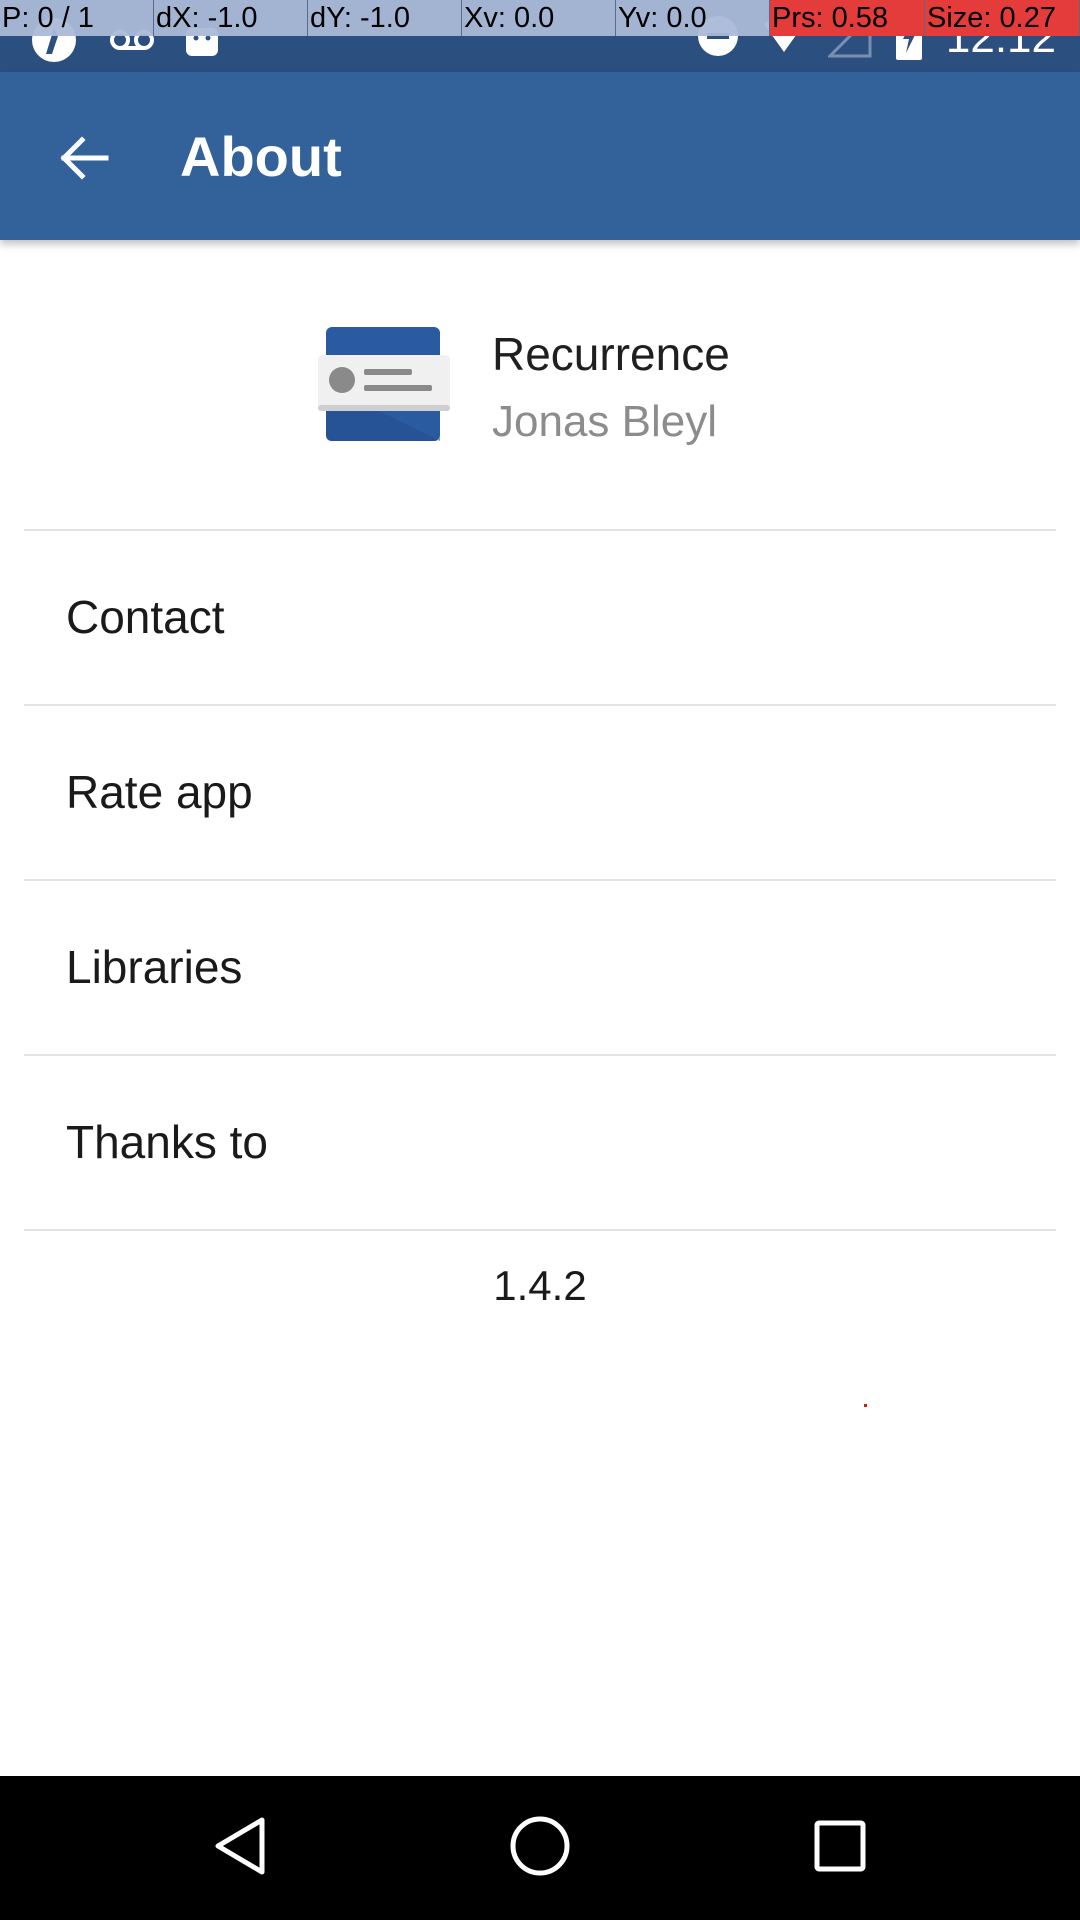 Image resolution: width=1080 pixels, height=1920 pixels. I want to click on recents-nav-icon, so click(840, 1848).